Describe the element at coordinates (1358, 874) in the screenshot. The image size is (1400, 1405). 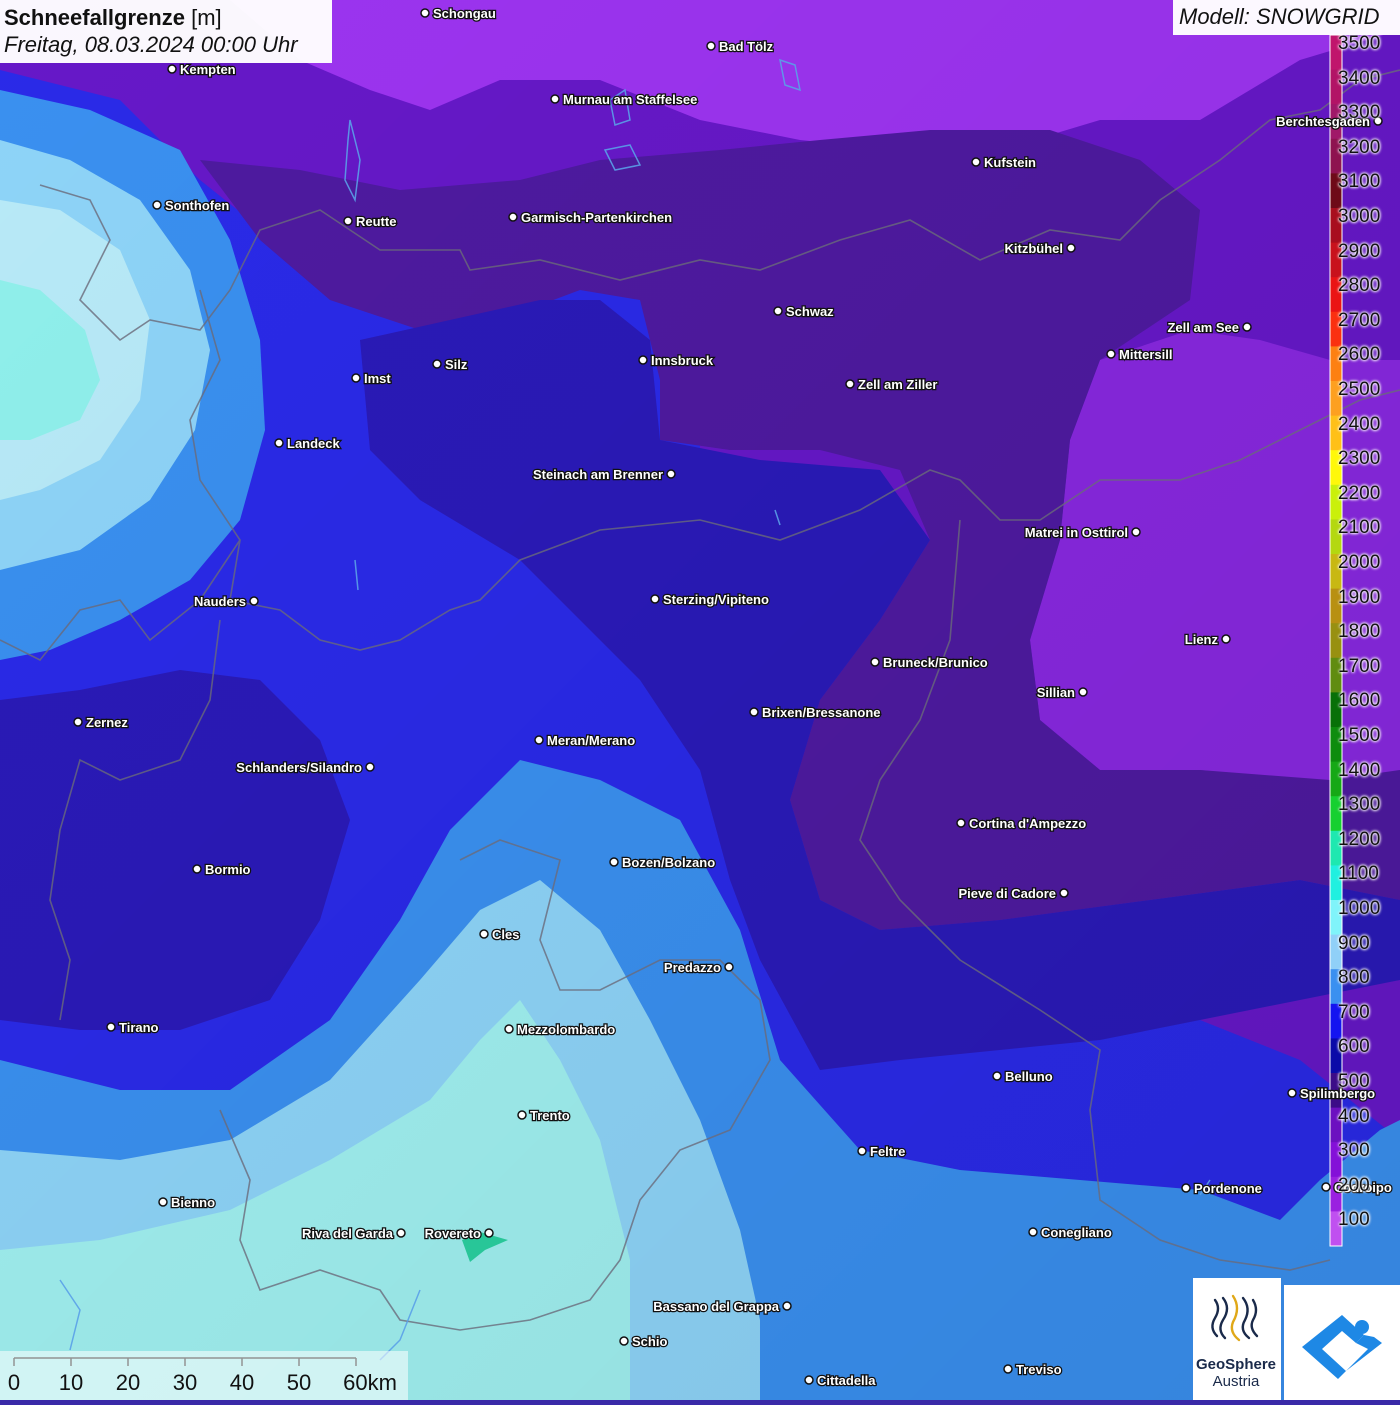
I see `legend-label: 1100` at that location.